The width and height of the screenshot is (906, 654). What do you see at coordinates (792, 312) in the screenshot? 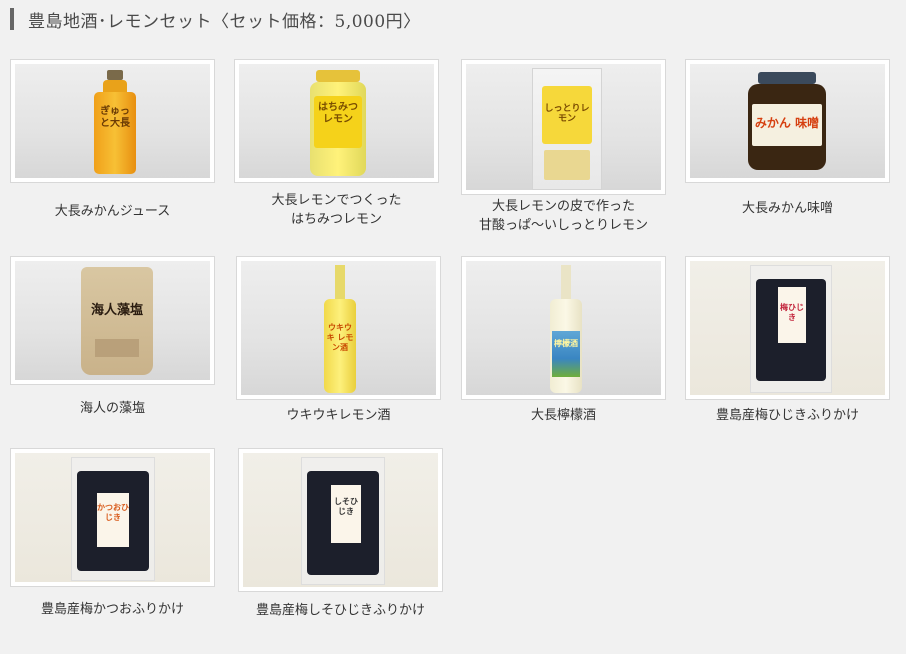
I see `ume-hijiki-label: 梅ひじき` at bounding box center [792, 312].